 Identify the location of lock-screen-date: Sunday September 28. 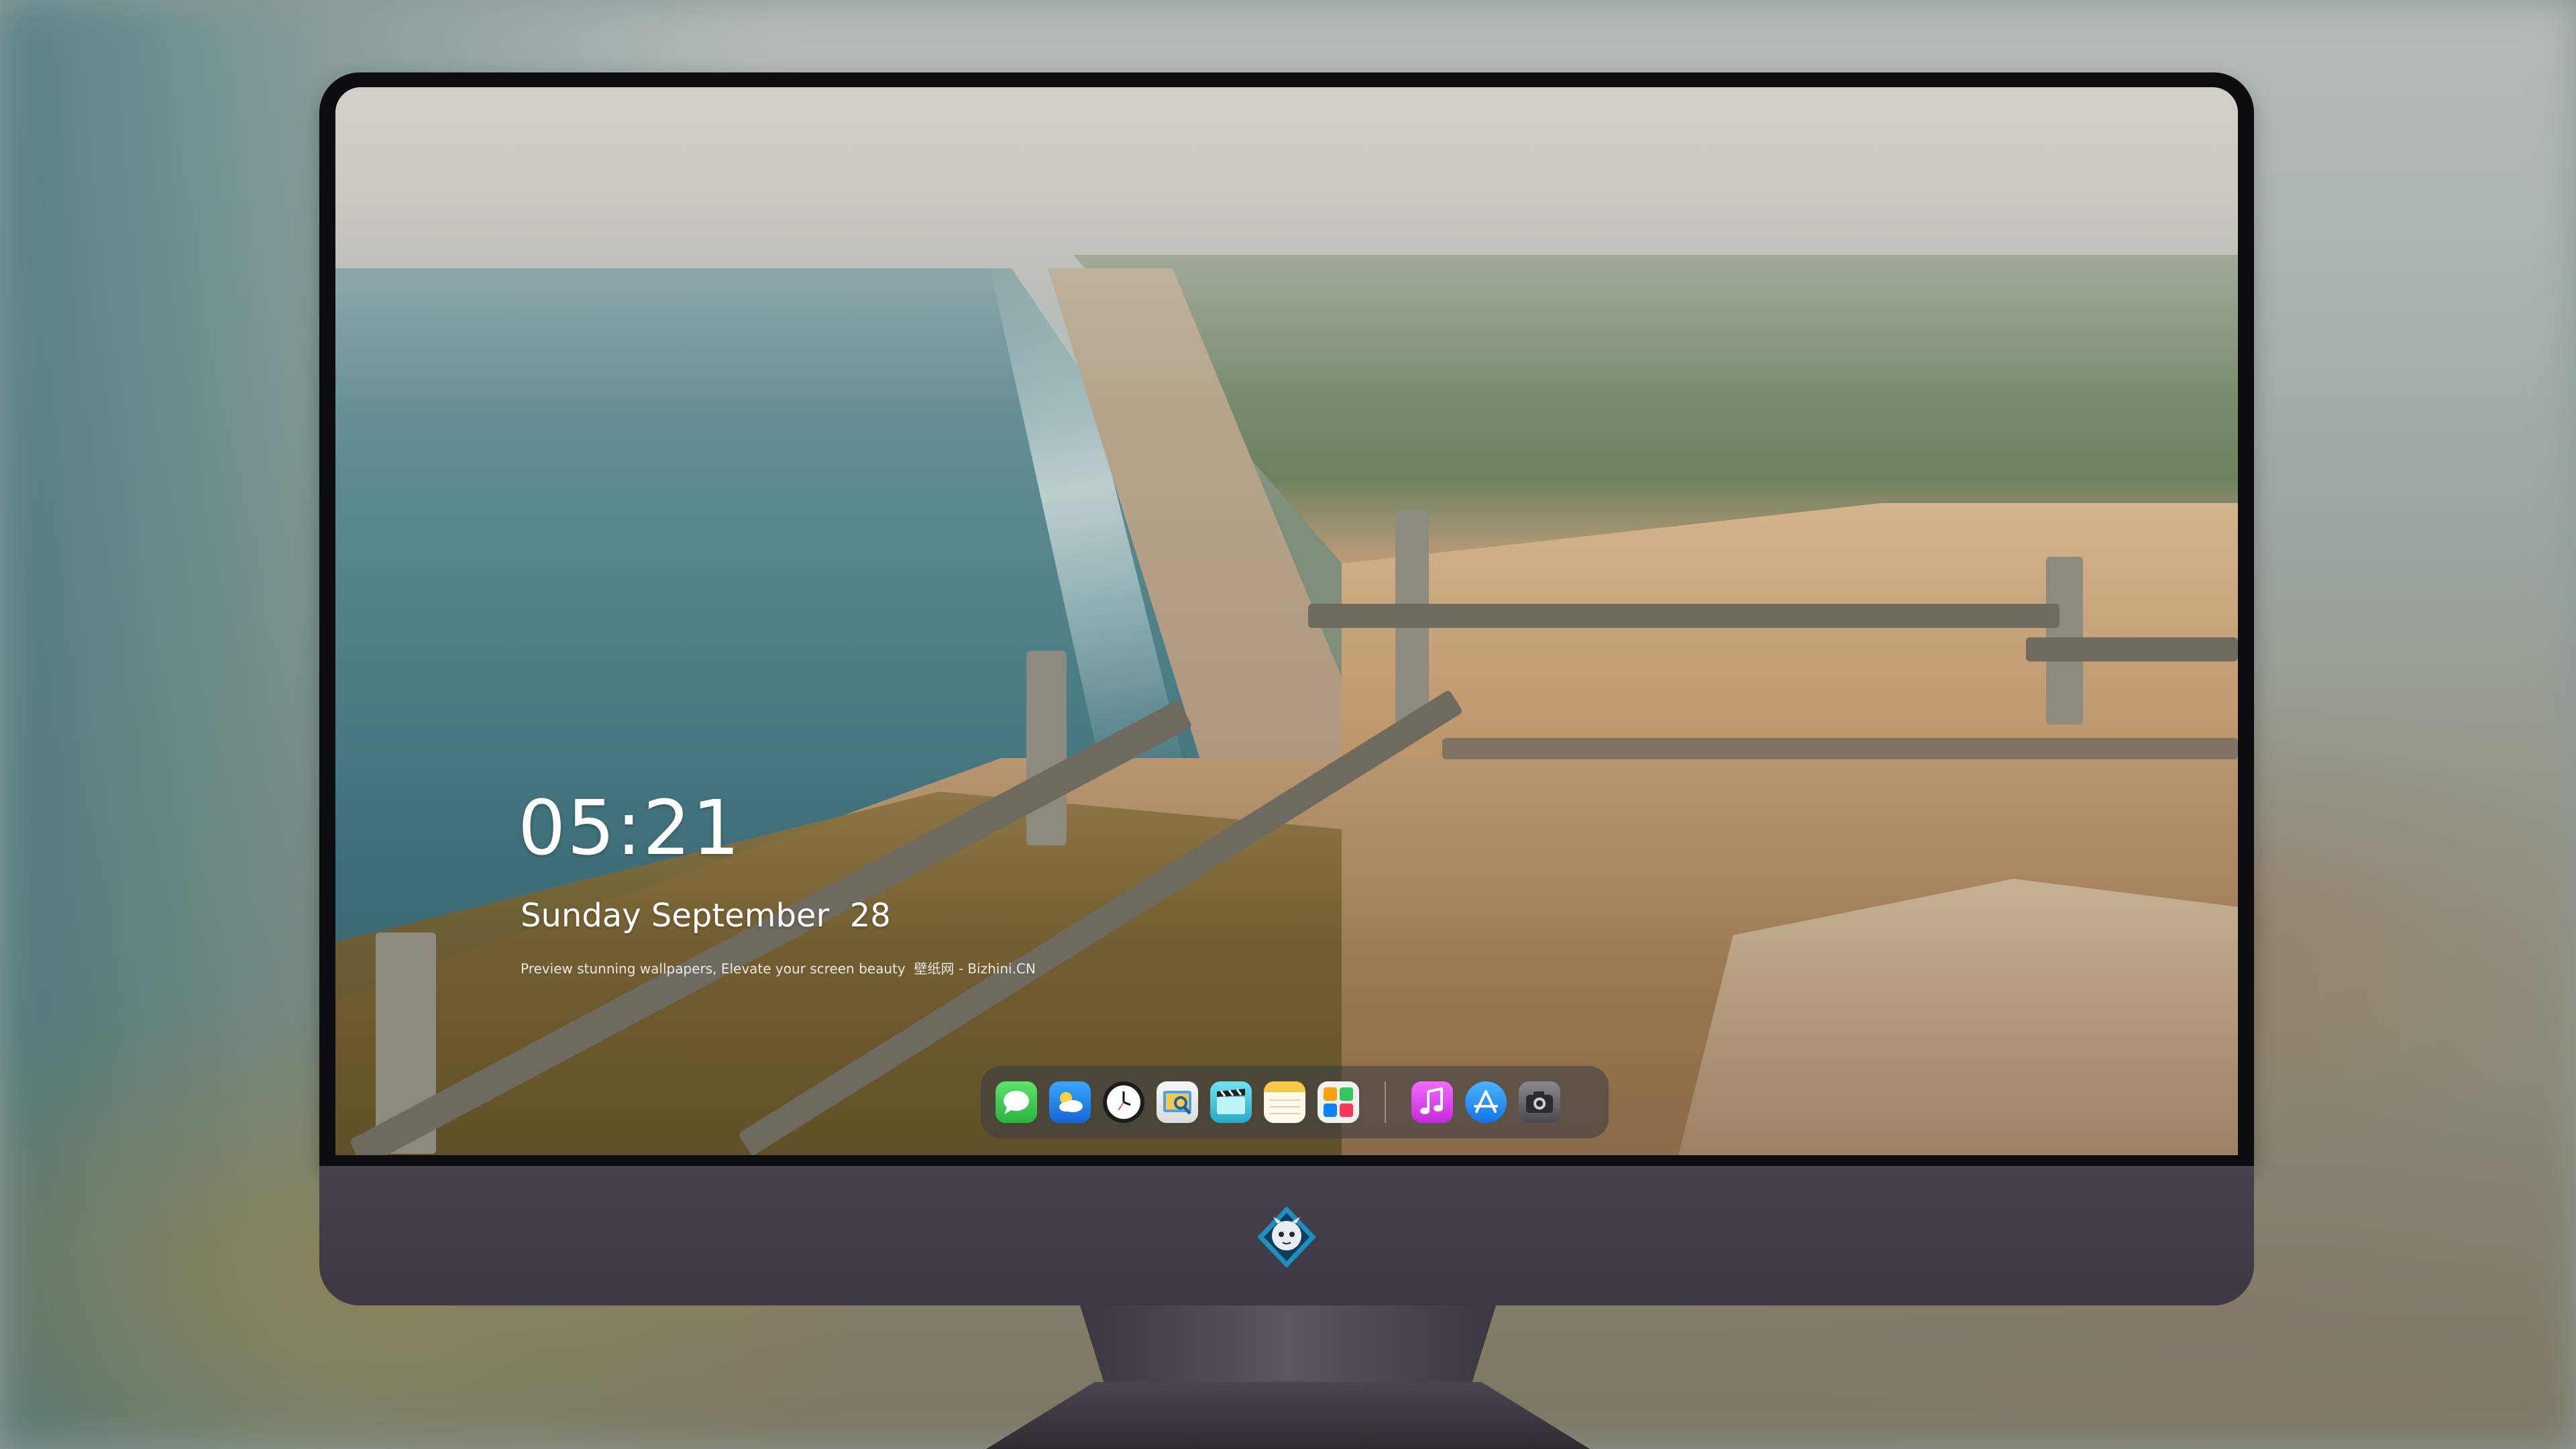
(706, 915).